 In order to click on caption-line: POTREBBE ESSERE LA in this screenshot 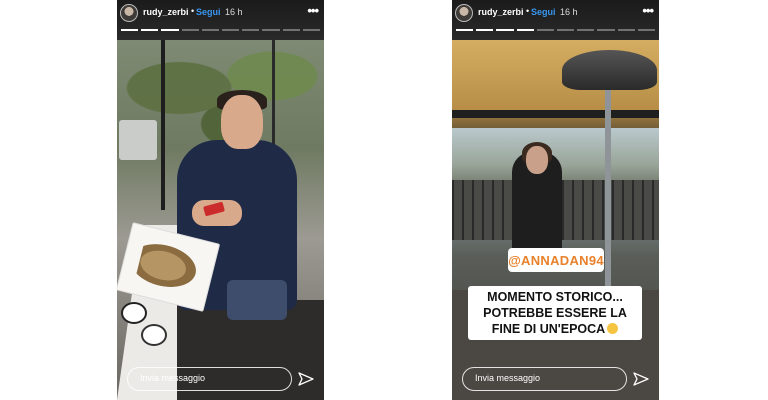, I will do `click(555, 313)`.